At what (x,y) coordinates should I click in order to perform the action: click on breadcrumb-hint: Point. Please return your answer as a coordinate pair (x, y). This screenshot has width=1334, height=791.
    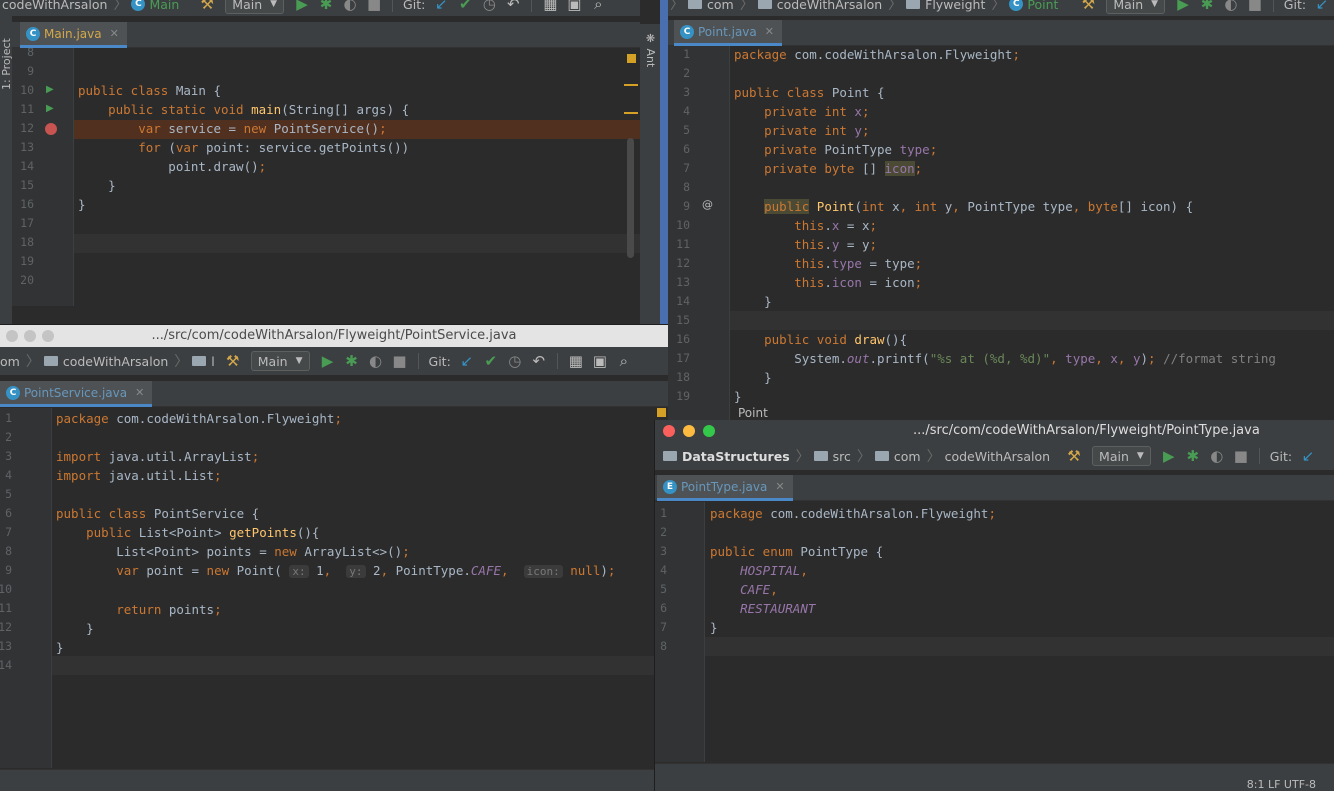
    Looking at the image, I should click on (753, 413).